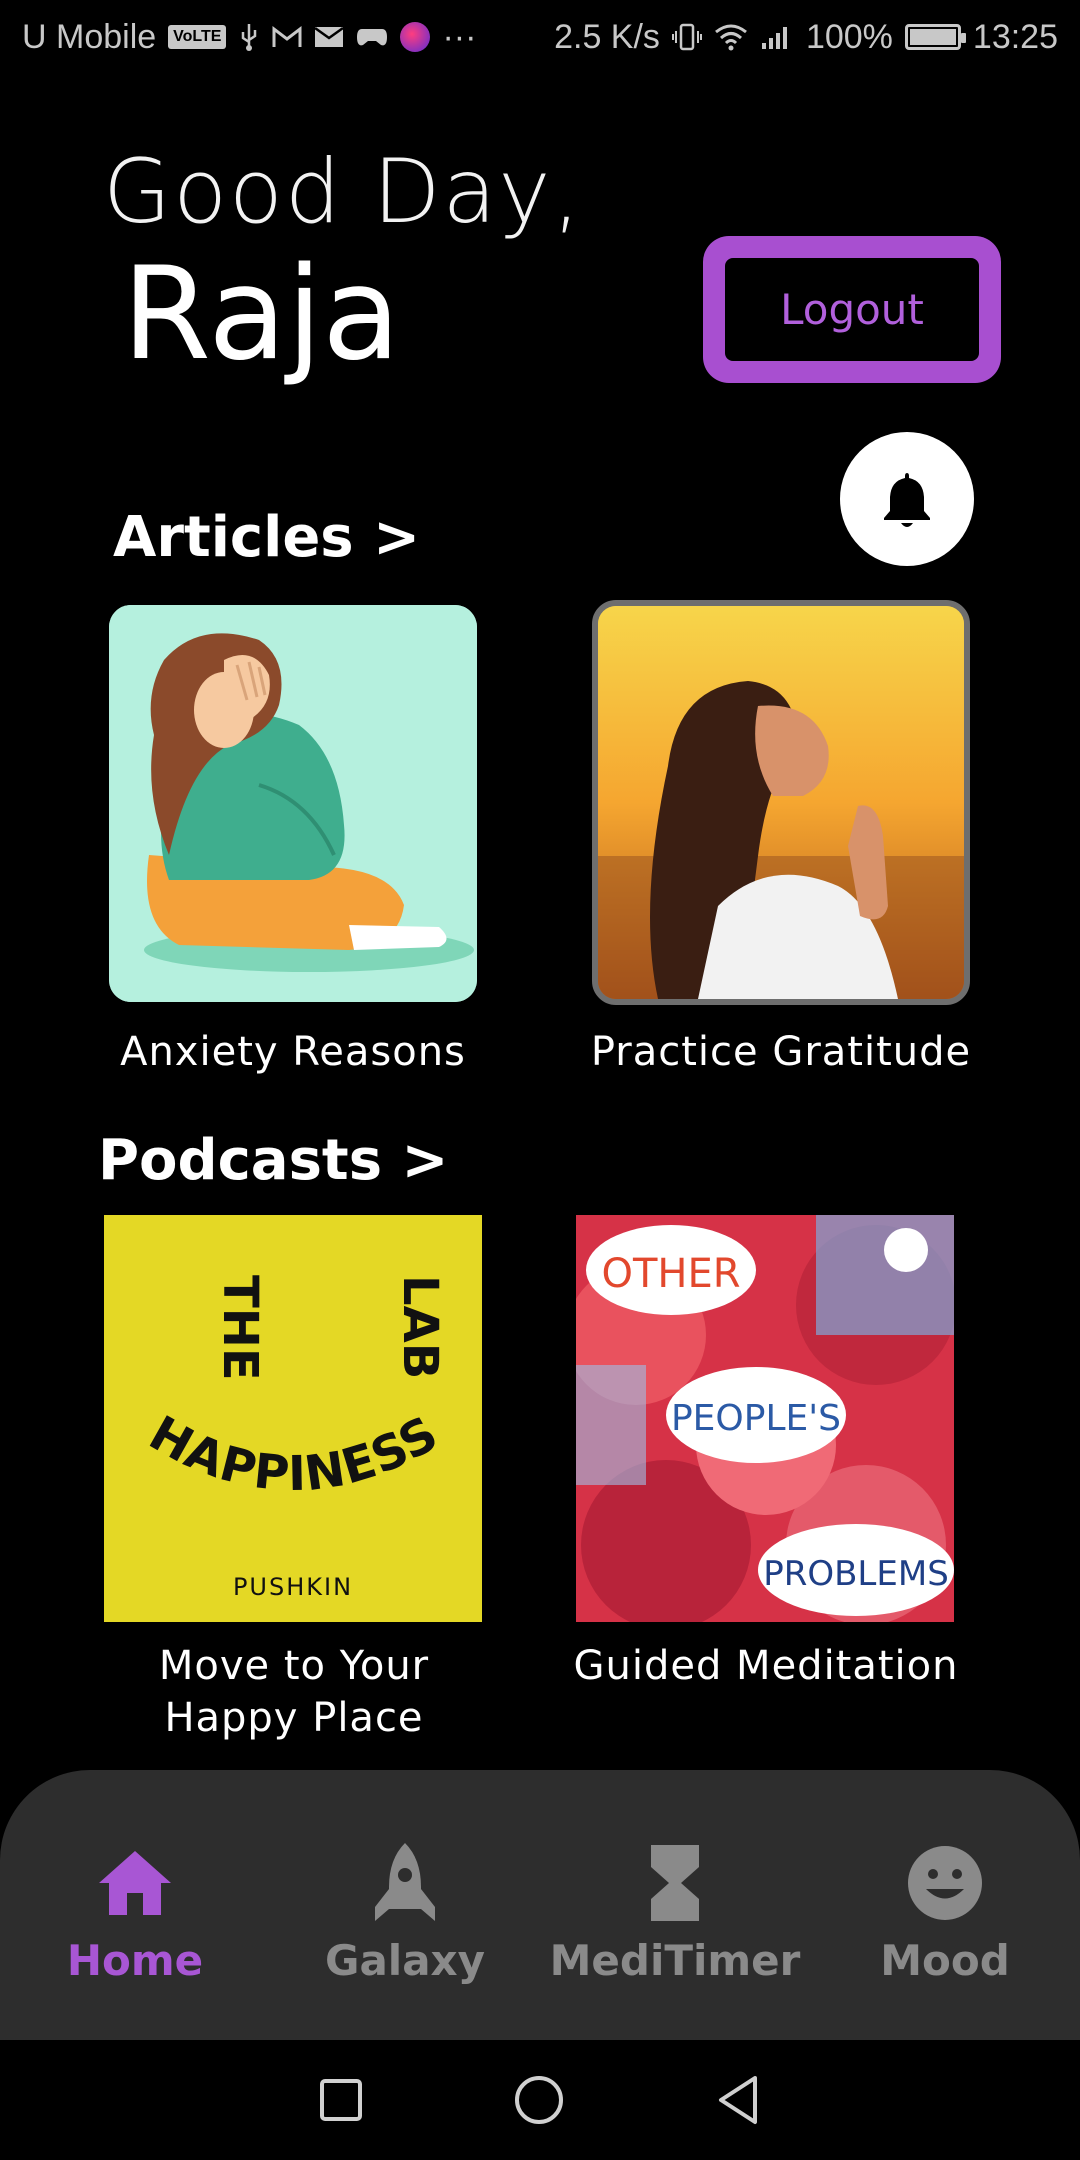  What do you see at coordinates (261, 314) in the screenshot?
I see `user-name: Raja` at bounding box center [261, 314].